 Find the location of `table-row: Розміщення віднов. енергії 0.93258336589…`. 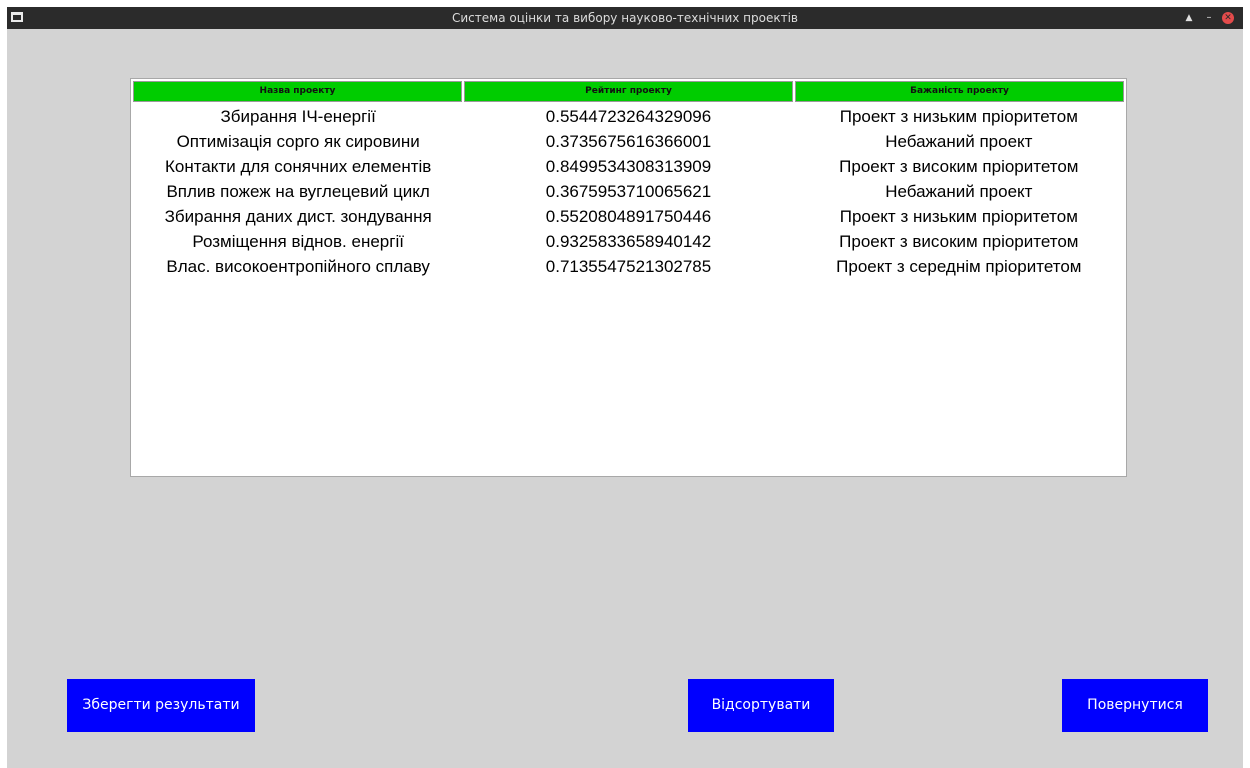

table-row: Розміщення віднов. енергії 0.93258336589… is located at coordinates (628, 241).